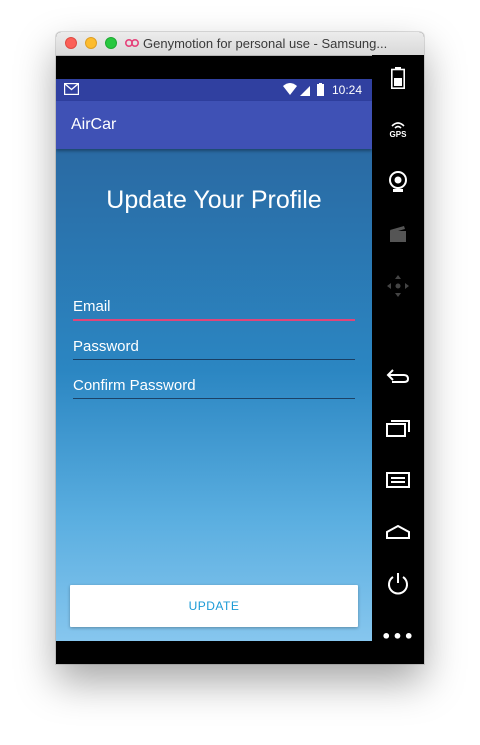 This screenshot has width=480, height=745. I want to click on status-bar: 10:24, so click(214, 90).